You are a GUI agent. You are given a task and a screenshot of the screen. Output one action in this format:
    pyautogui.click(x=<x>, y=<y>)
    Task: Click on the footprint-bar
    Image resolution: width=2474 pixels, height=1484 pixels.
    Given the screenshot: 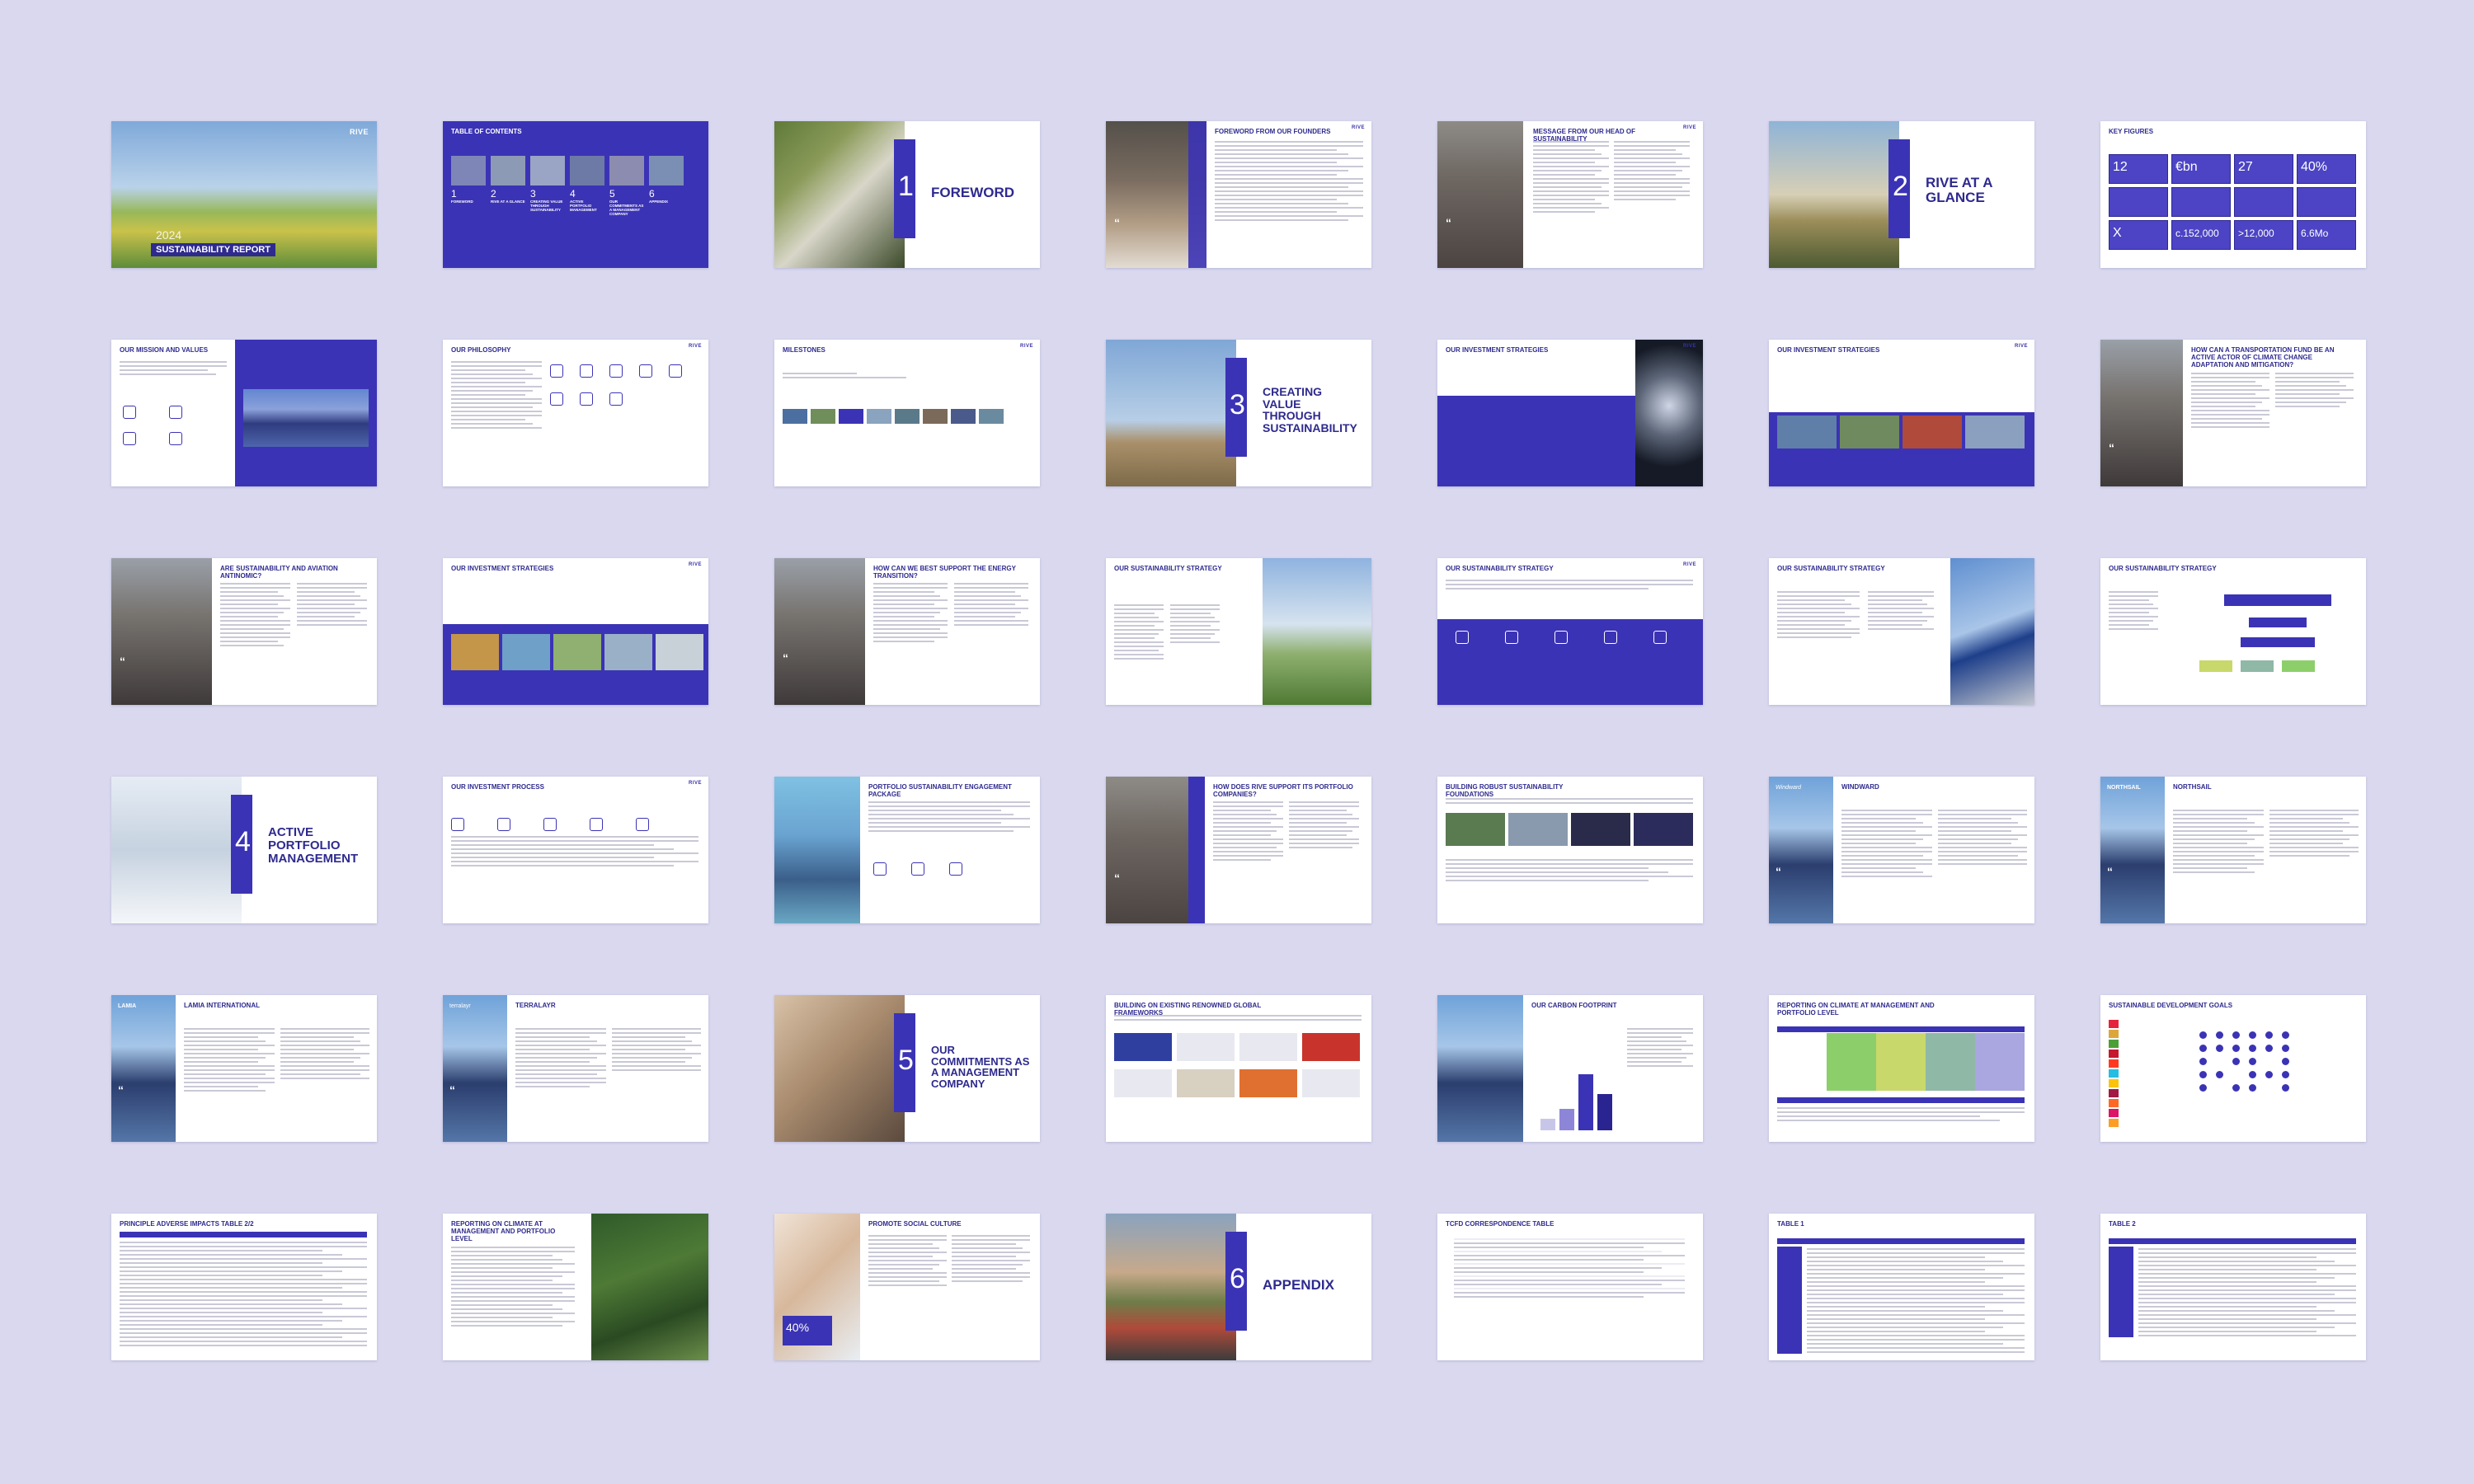 What is the action you would take?
    pyautogui.click(x=1585, y=1102)
    